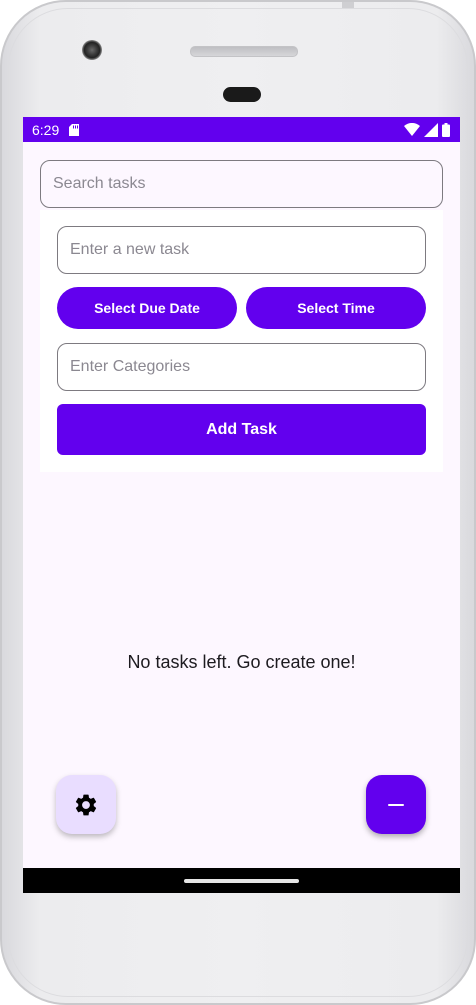 This screenshot has height=1005, width=476. Describe the element at coordinates (46, 130) in the screenshot. I see `status-time: 6:29` at that location.